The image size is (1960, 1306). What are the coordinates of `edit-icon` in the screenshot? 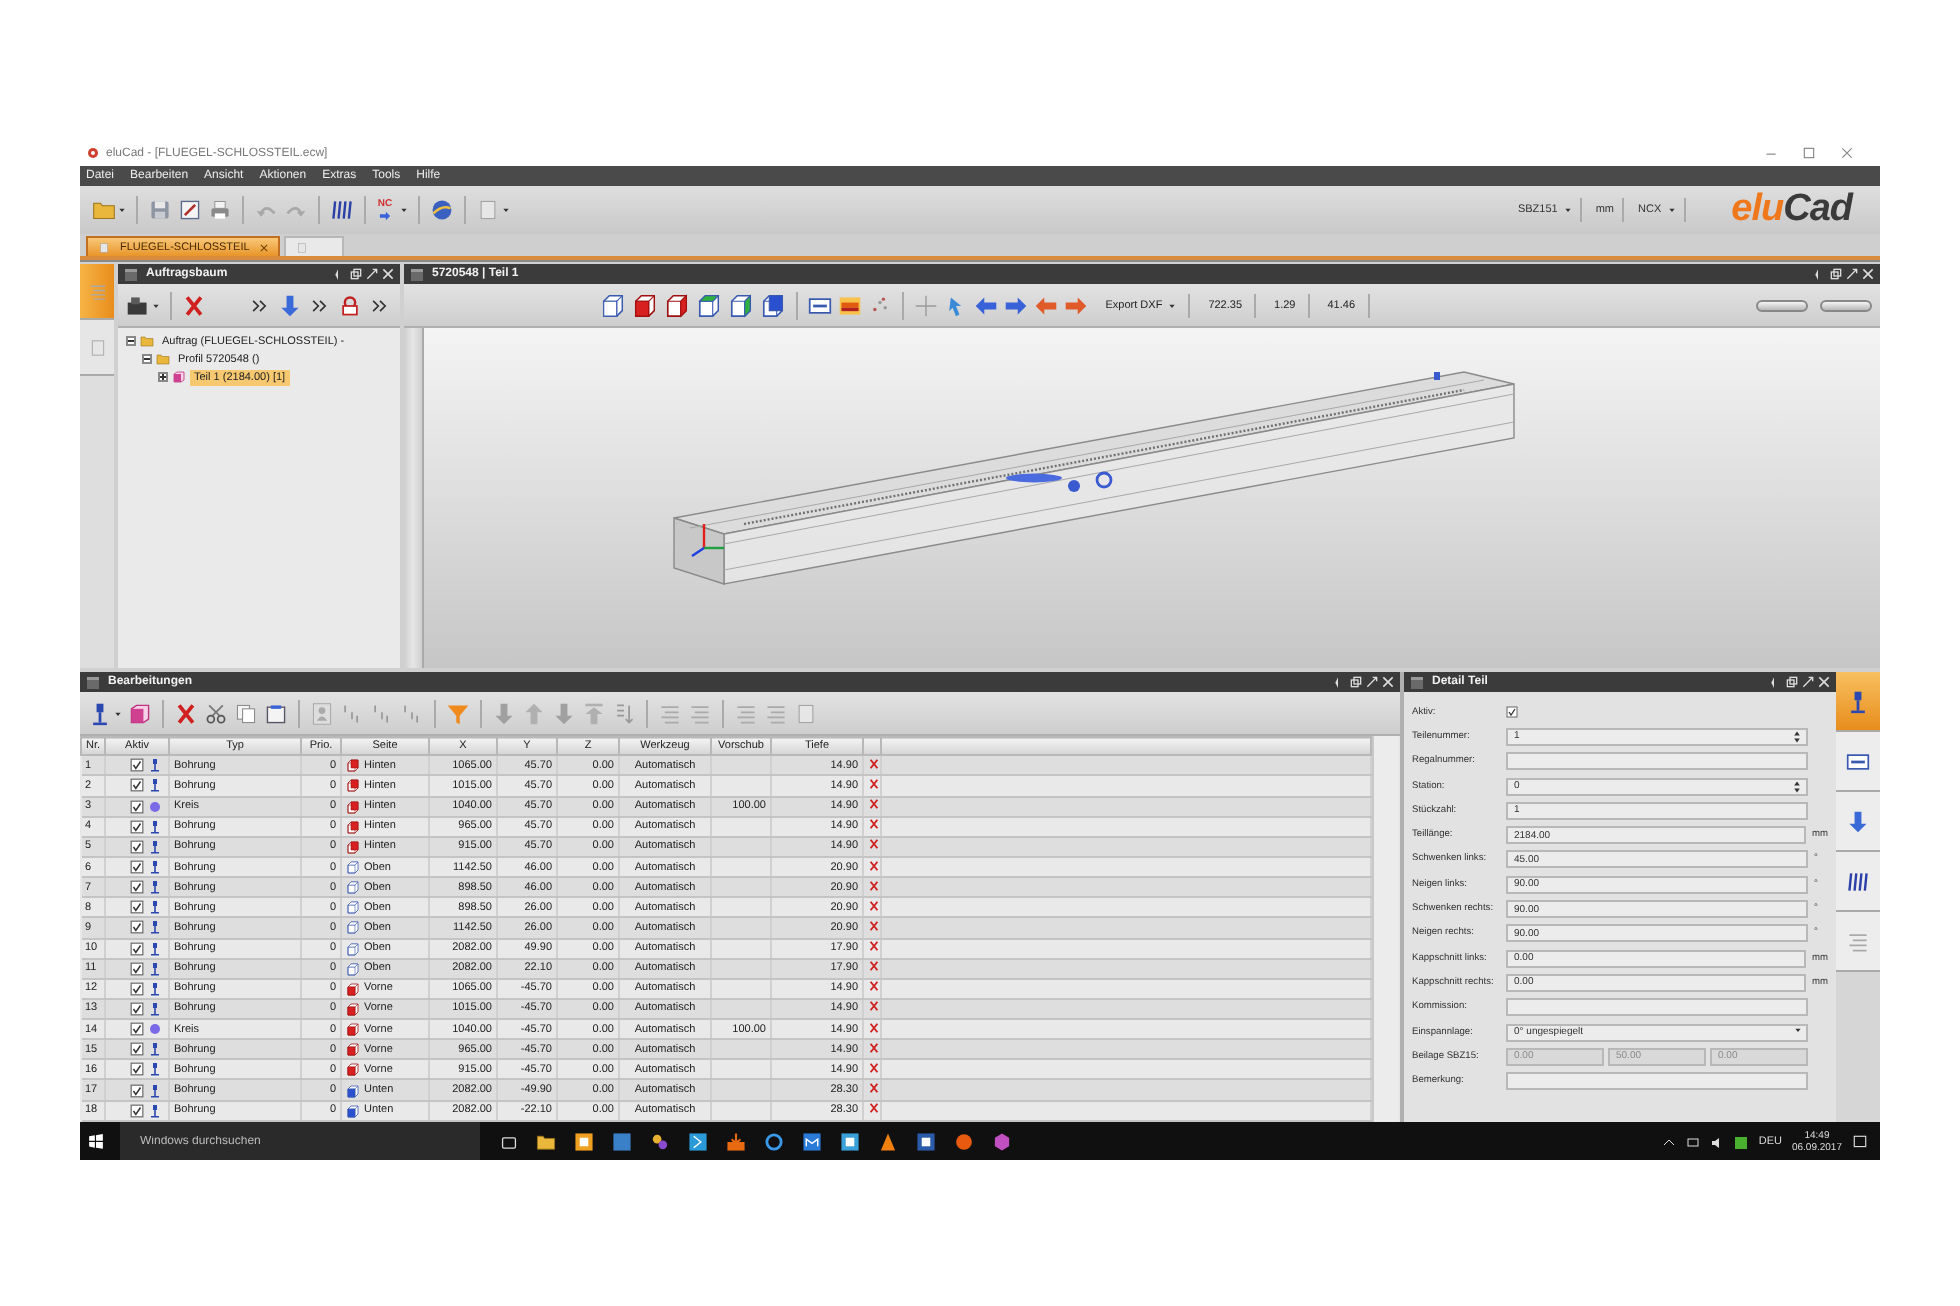 It's located at (190, 210).